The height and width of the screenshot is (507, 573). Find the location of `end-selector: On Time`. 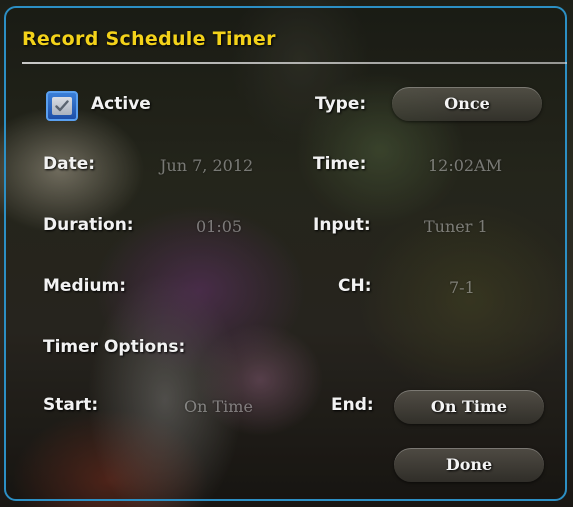

end-selector: On Time is located at coordinates (469, 407).